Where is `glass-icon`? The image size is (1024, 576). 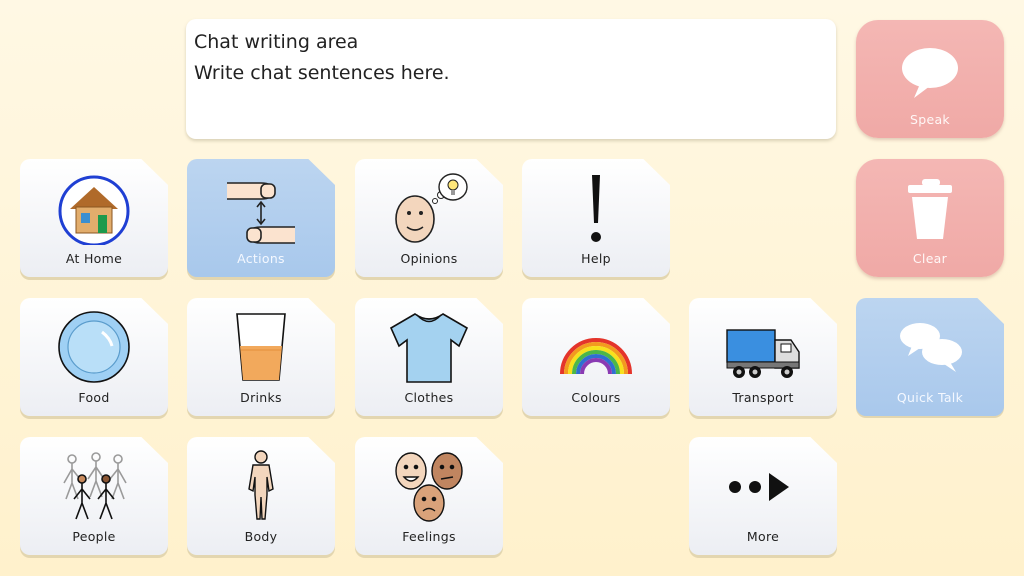 glass-icon is located at coordinates (261, 347).